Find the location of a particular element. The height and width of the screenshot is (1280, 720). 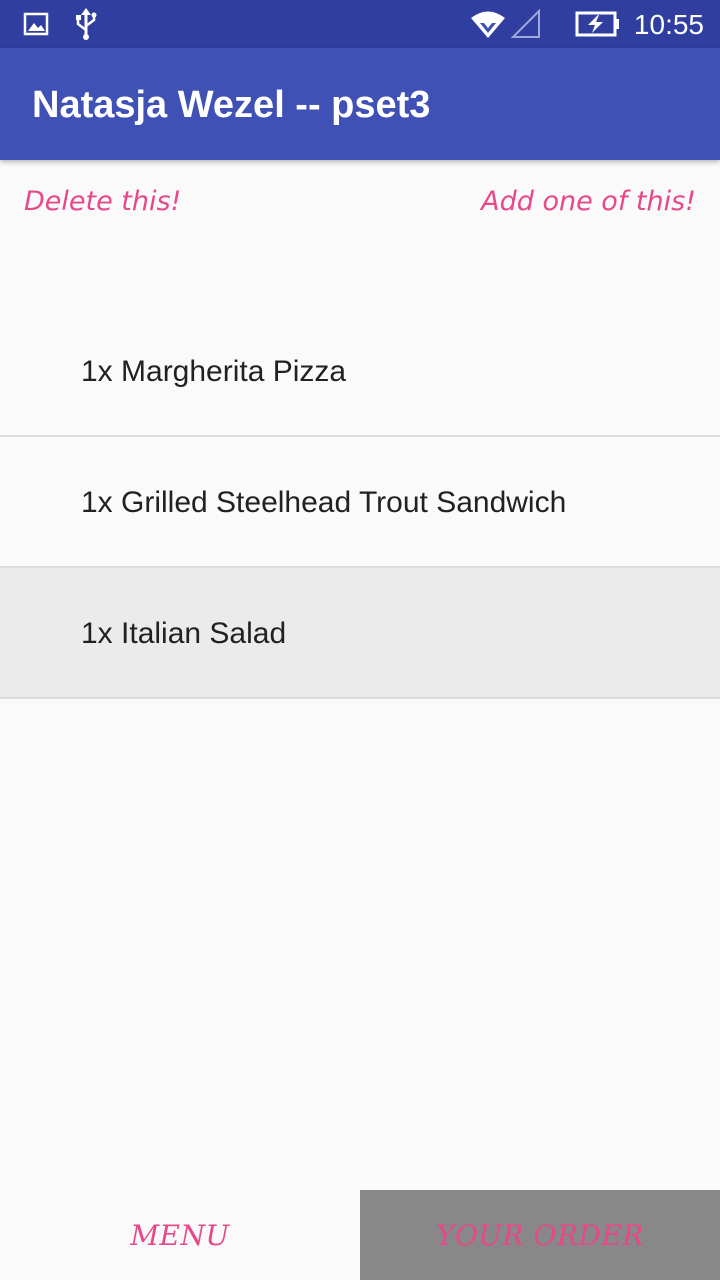

status-bar: 10:55 is located at coordinates (360, 24).